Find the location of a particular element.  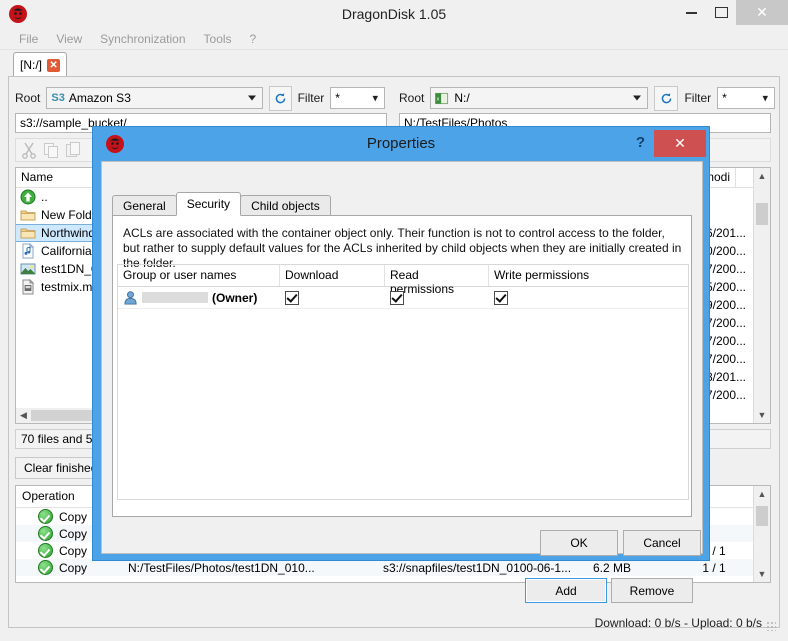

refresh-icon is located at coordinates (666, 97).